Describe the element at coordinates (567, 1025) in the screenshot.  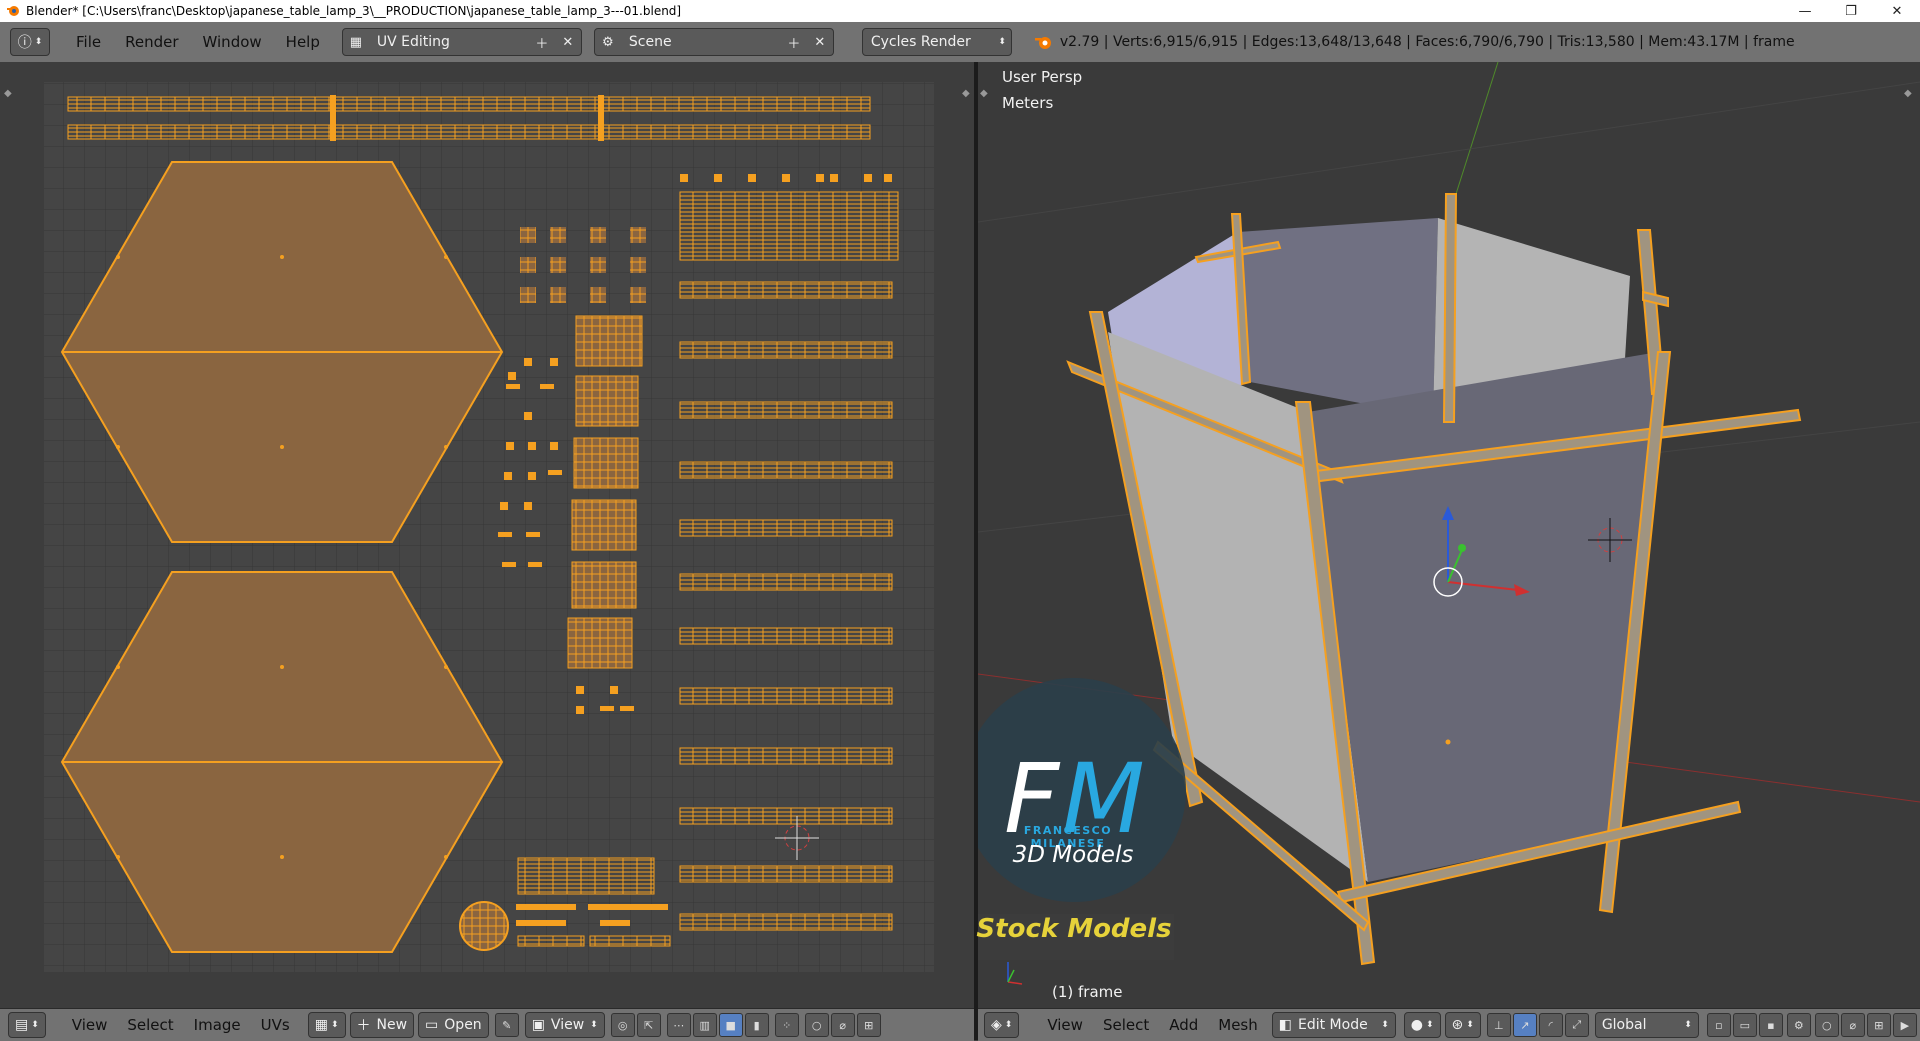
I see `view-mode-label: View` at that location.